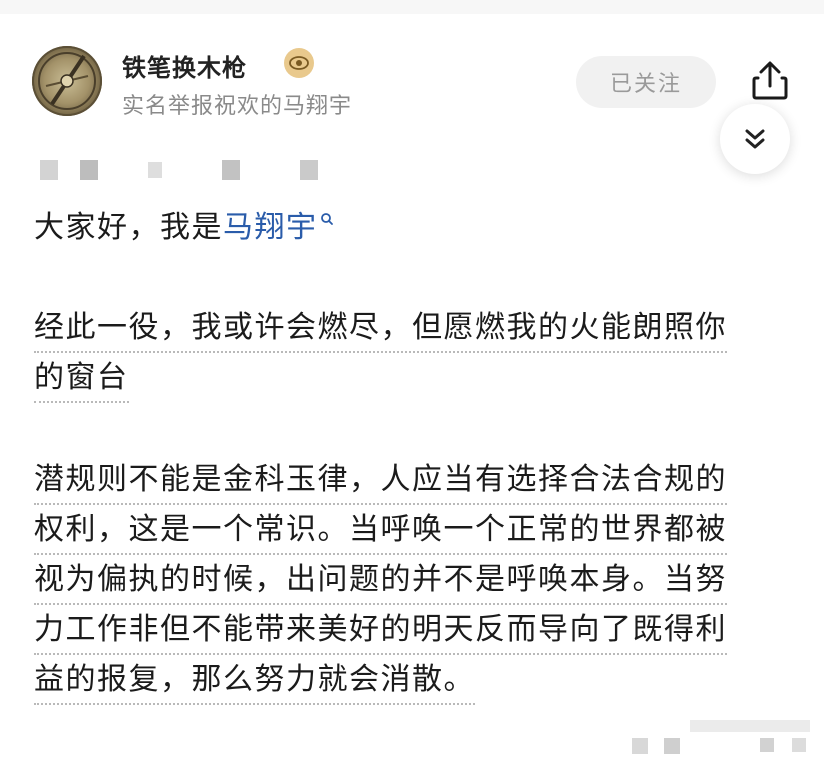 This screenshot has width=824, height=760. I want to click on share-icon, so click(770, 80).